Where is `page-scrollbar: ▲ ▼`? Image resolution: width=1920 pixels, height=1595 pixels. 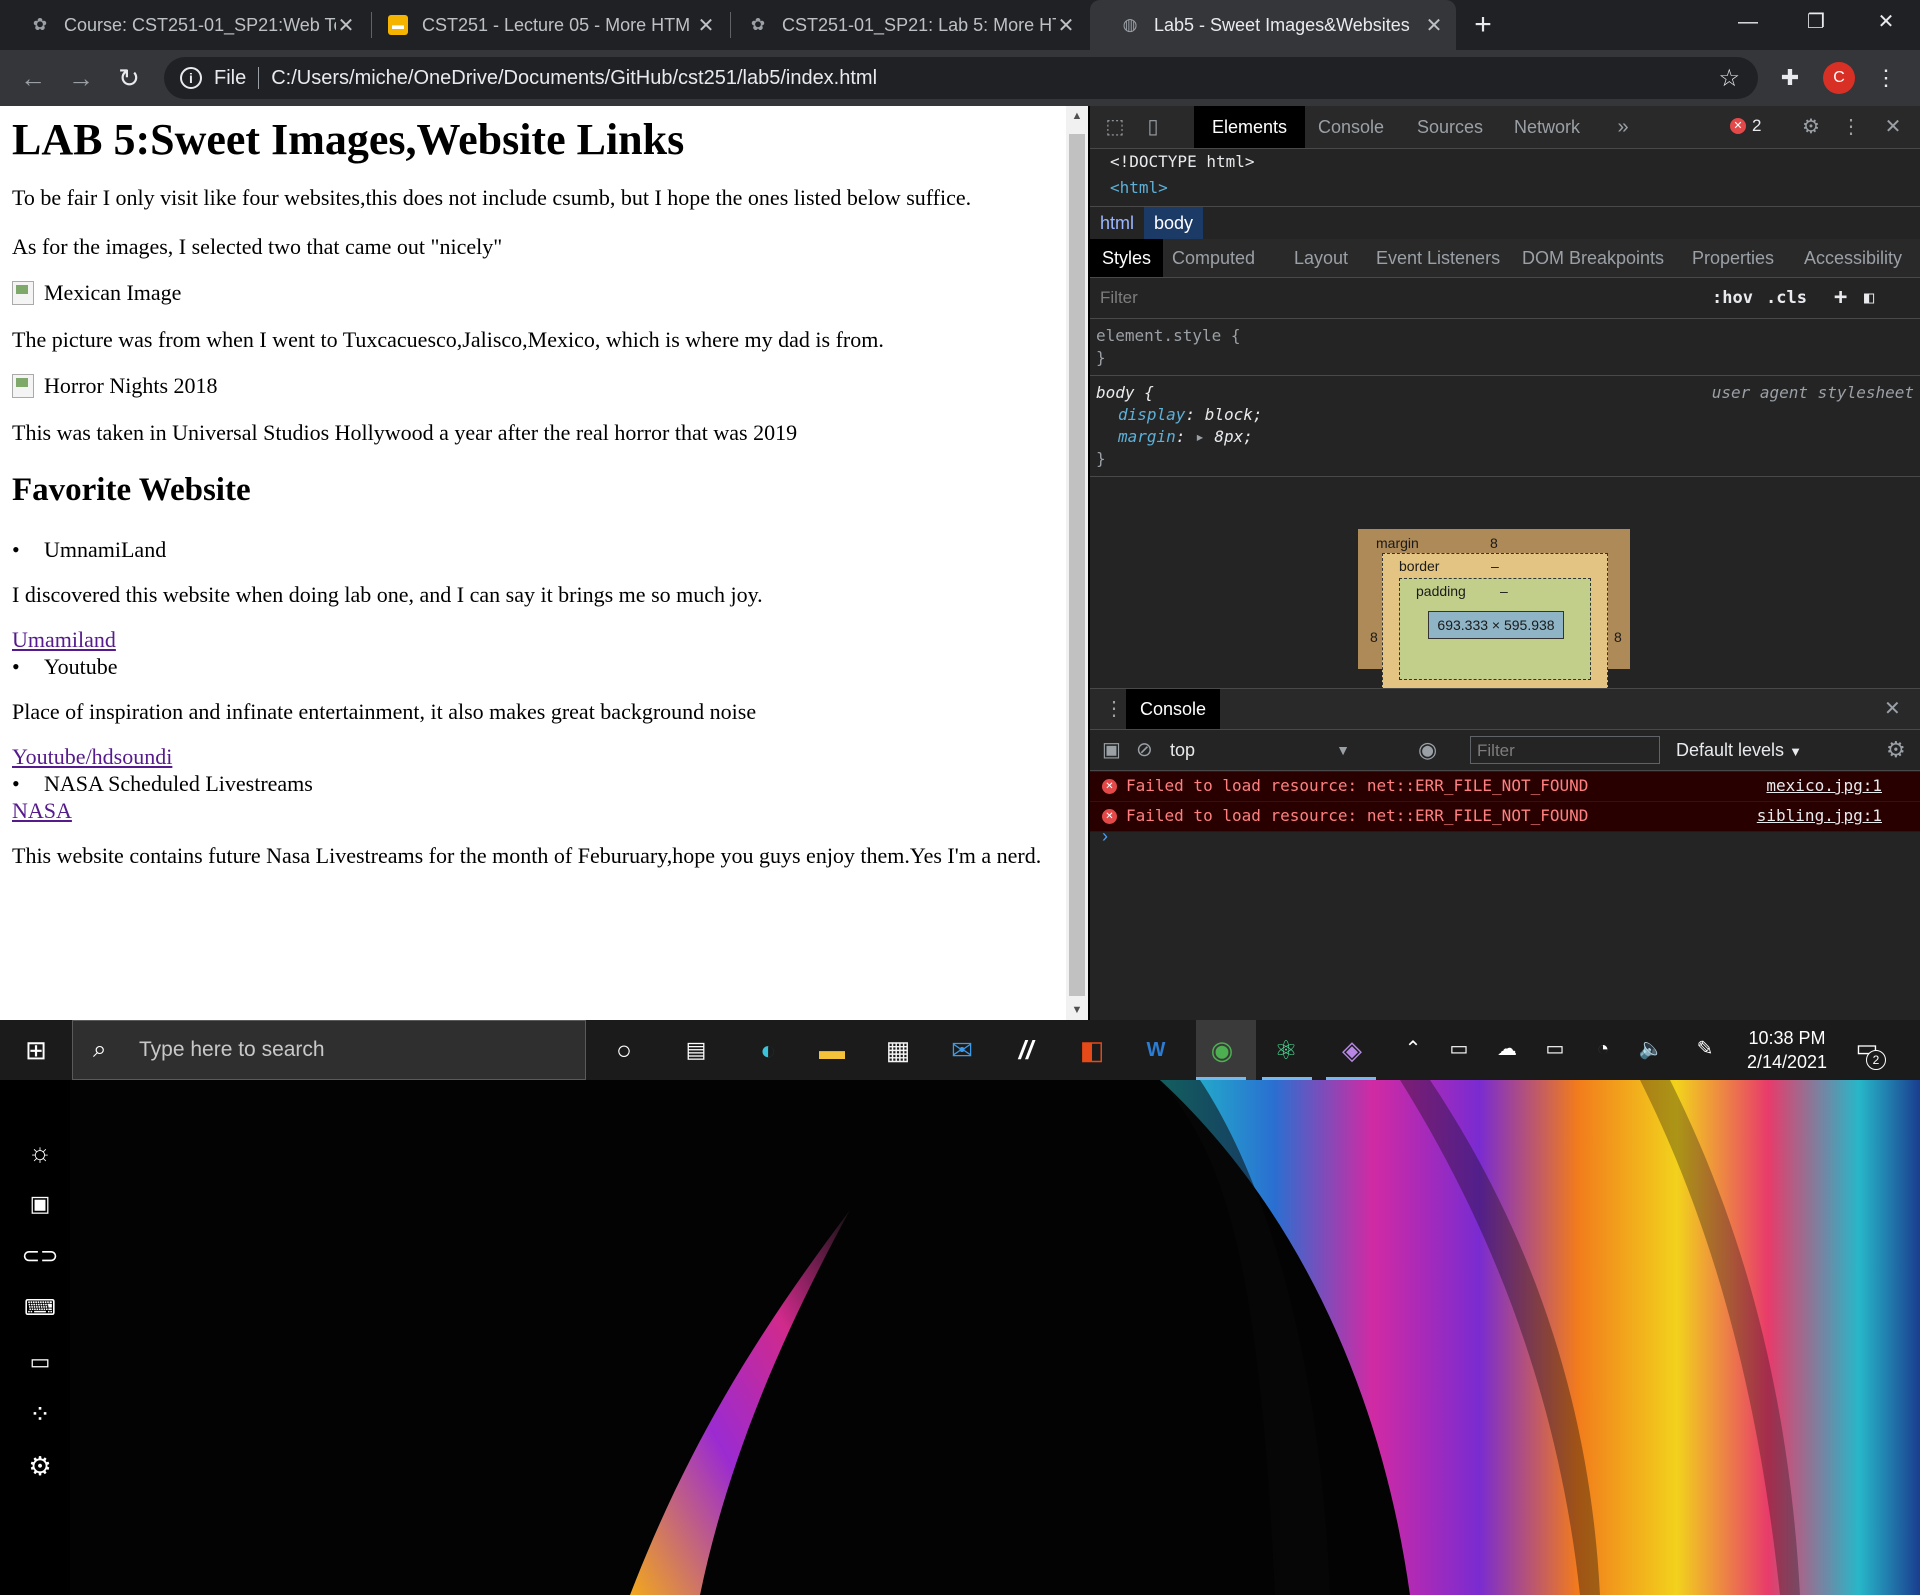
page-scrollbar: ▲ ▼ is located at coordinates (1077, 563).